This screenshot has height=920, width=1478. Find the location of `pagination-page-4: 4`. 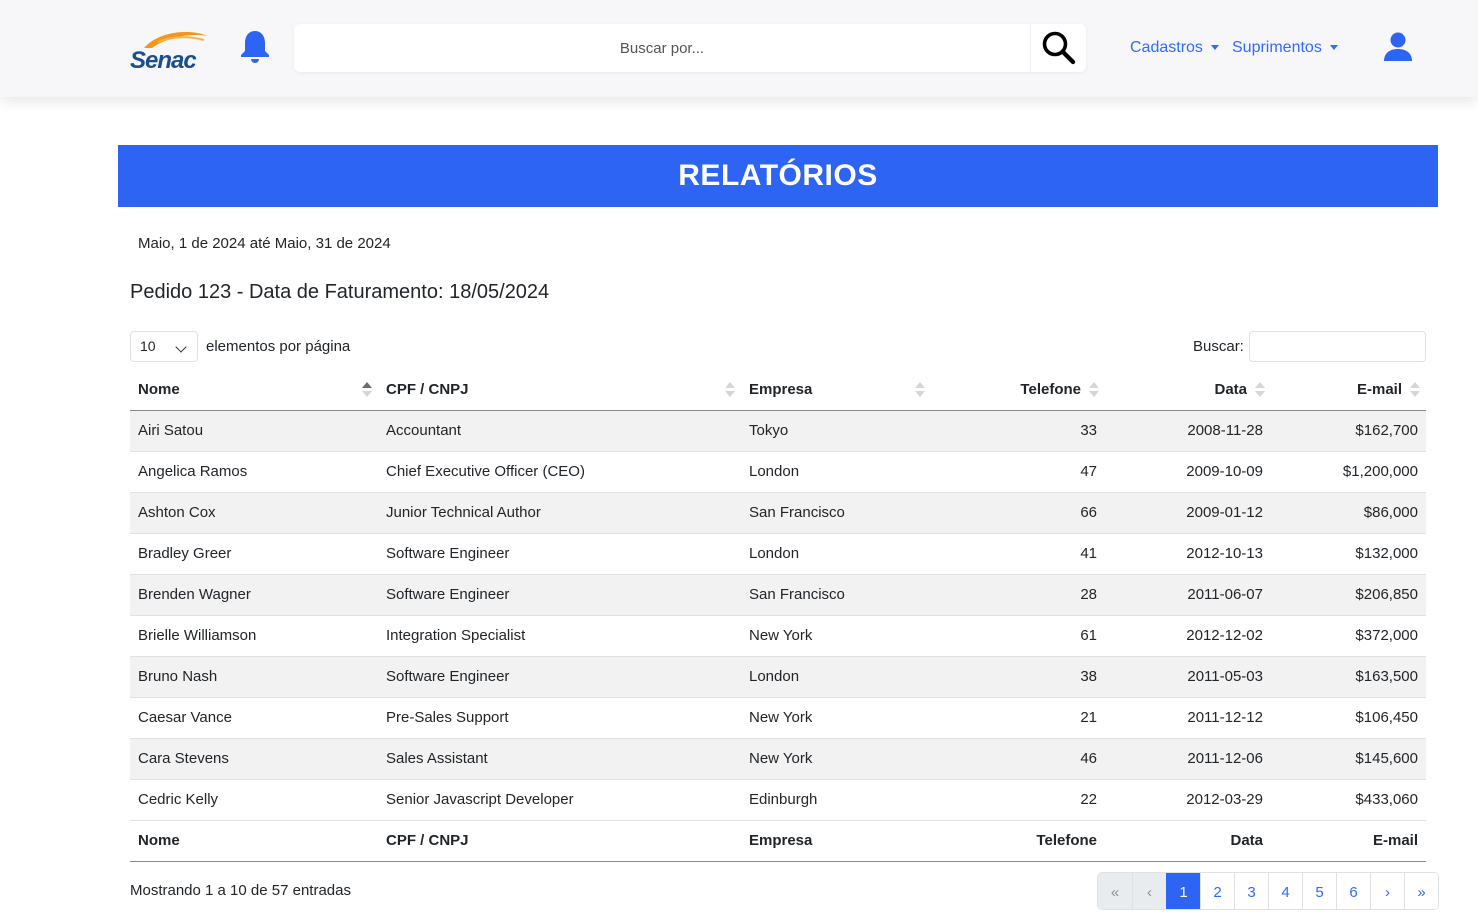

pagination-page-4: 4 is located at coordinates (1285, 891).